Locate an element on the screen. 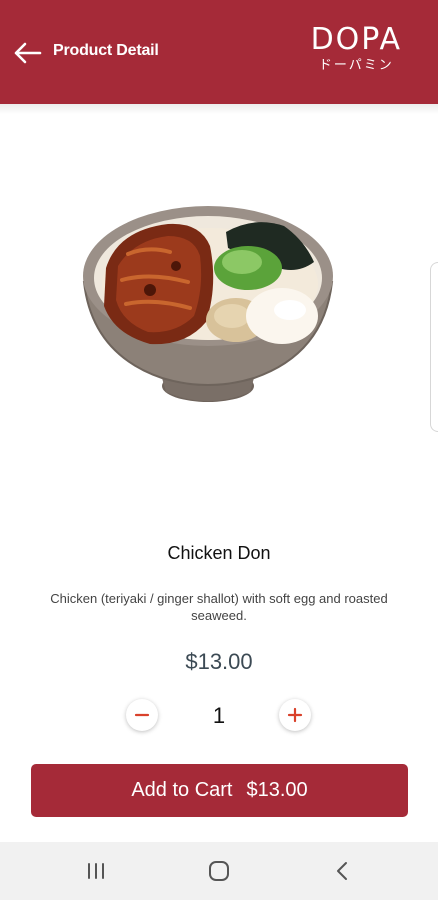 The height and width of the screenshot is (900, 438). increment-button is located at coordinates (295, 715).